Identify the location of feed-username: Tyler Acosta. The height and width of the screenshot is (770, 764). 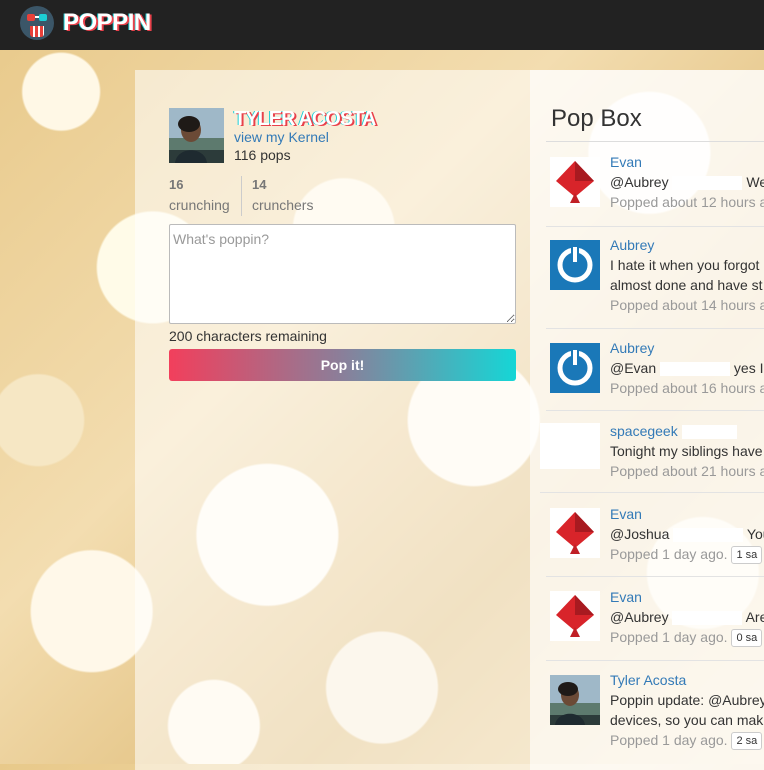
(687, 680).